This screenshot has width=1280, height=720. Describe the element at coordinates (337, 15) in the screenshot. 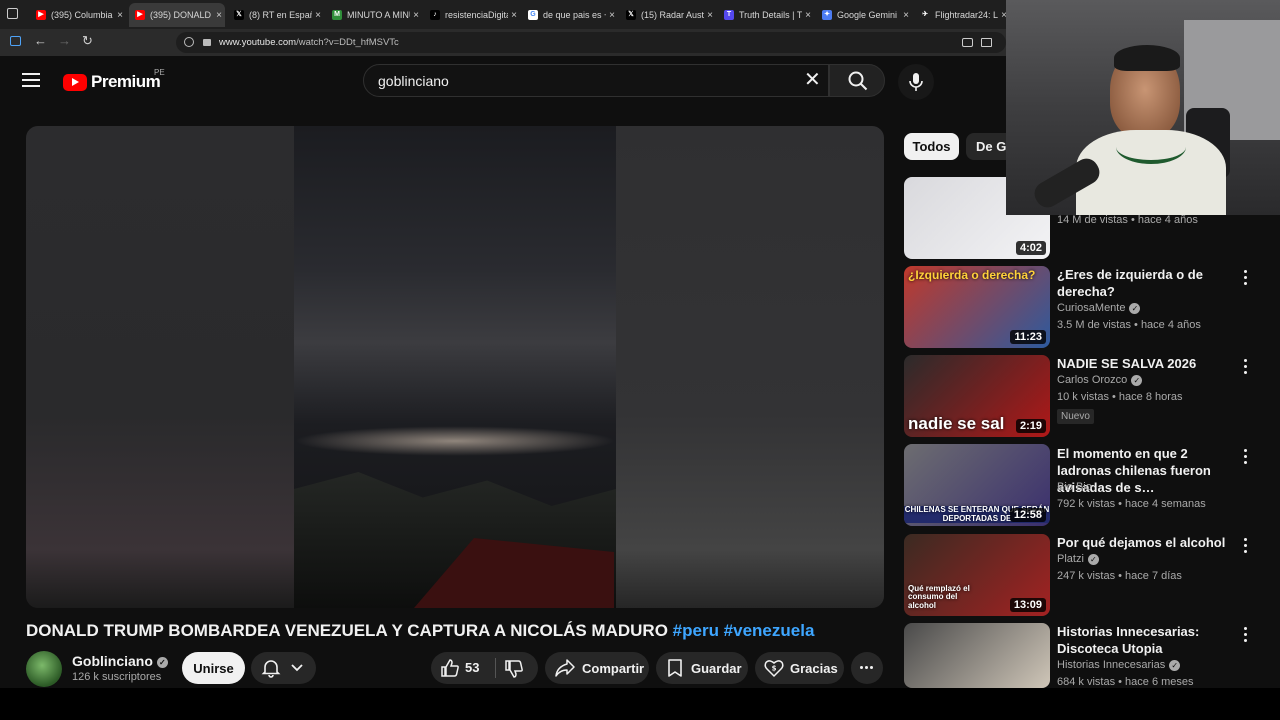

I see `mm-favicon-icon: M` at that location.